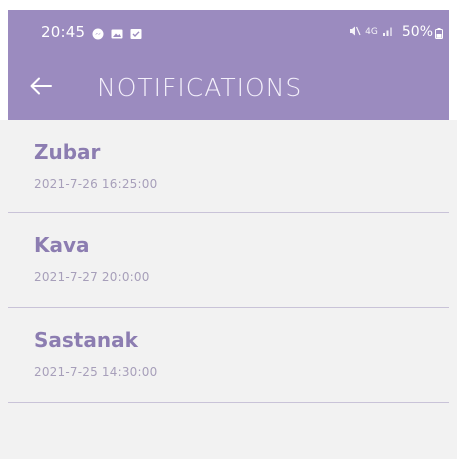 This screenshot has width=457, height=459. I want to click on notification-title: Sastanak, so click(86, 340).